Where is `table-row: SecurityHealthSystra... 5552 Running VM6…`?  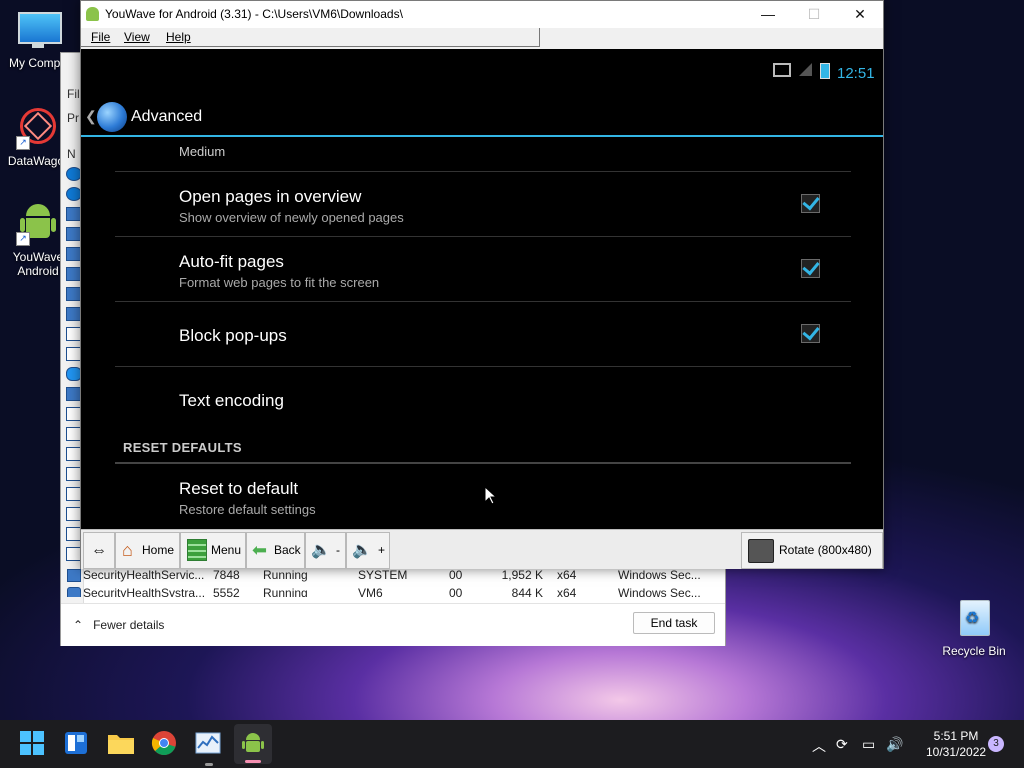 table-row: SecurityHealthSystra... 5552 Running VM6… is located at coordinates (395, 591).